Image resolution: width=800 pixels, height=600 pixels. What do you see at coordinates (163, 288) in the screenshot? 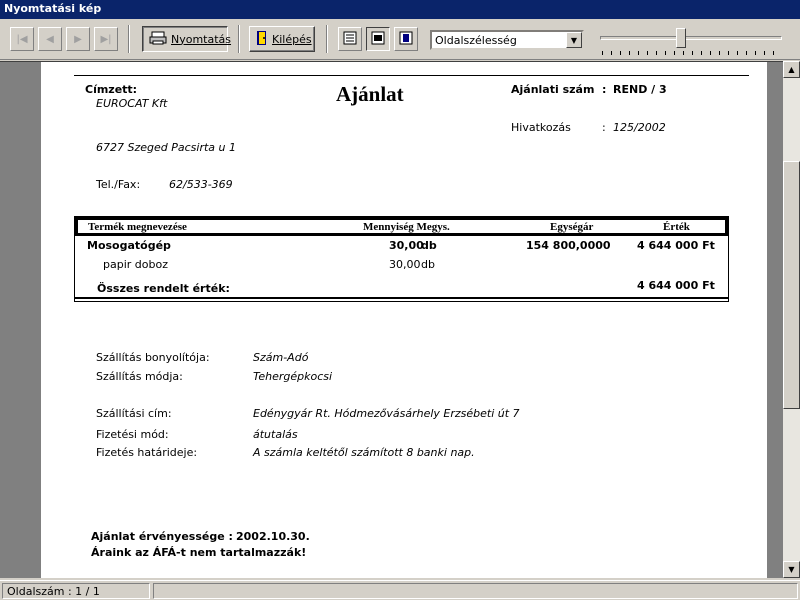
I see `total-label: Összes rendelt érték:` at bounding box center [163, 288].